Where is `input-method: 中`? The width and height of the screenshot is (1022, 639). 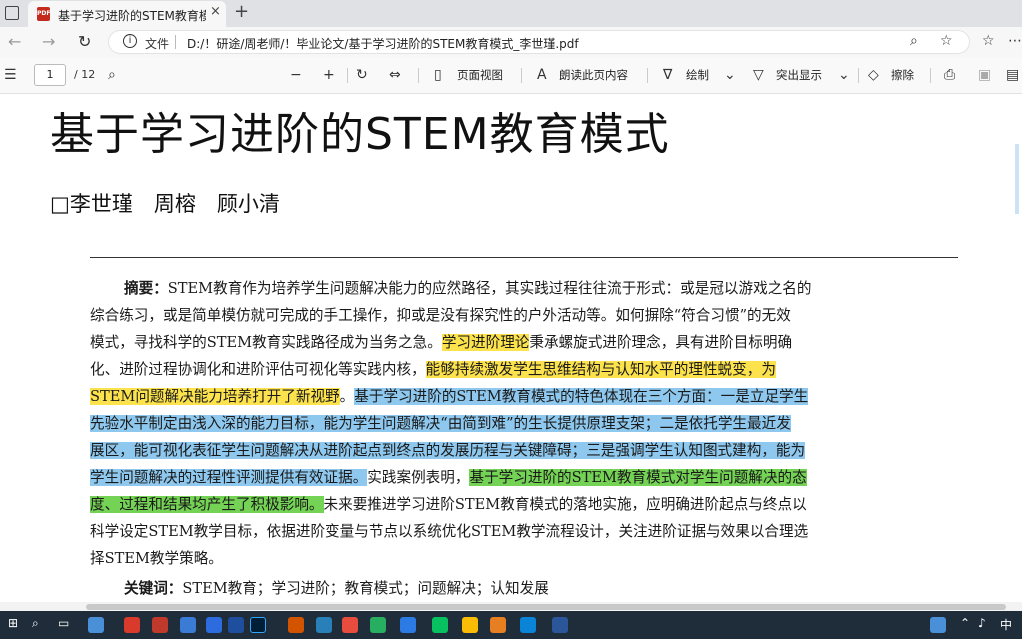 input-method: 中 is located at coordinates (1006, 624).